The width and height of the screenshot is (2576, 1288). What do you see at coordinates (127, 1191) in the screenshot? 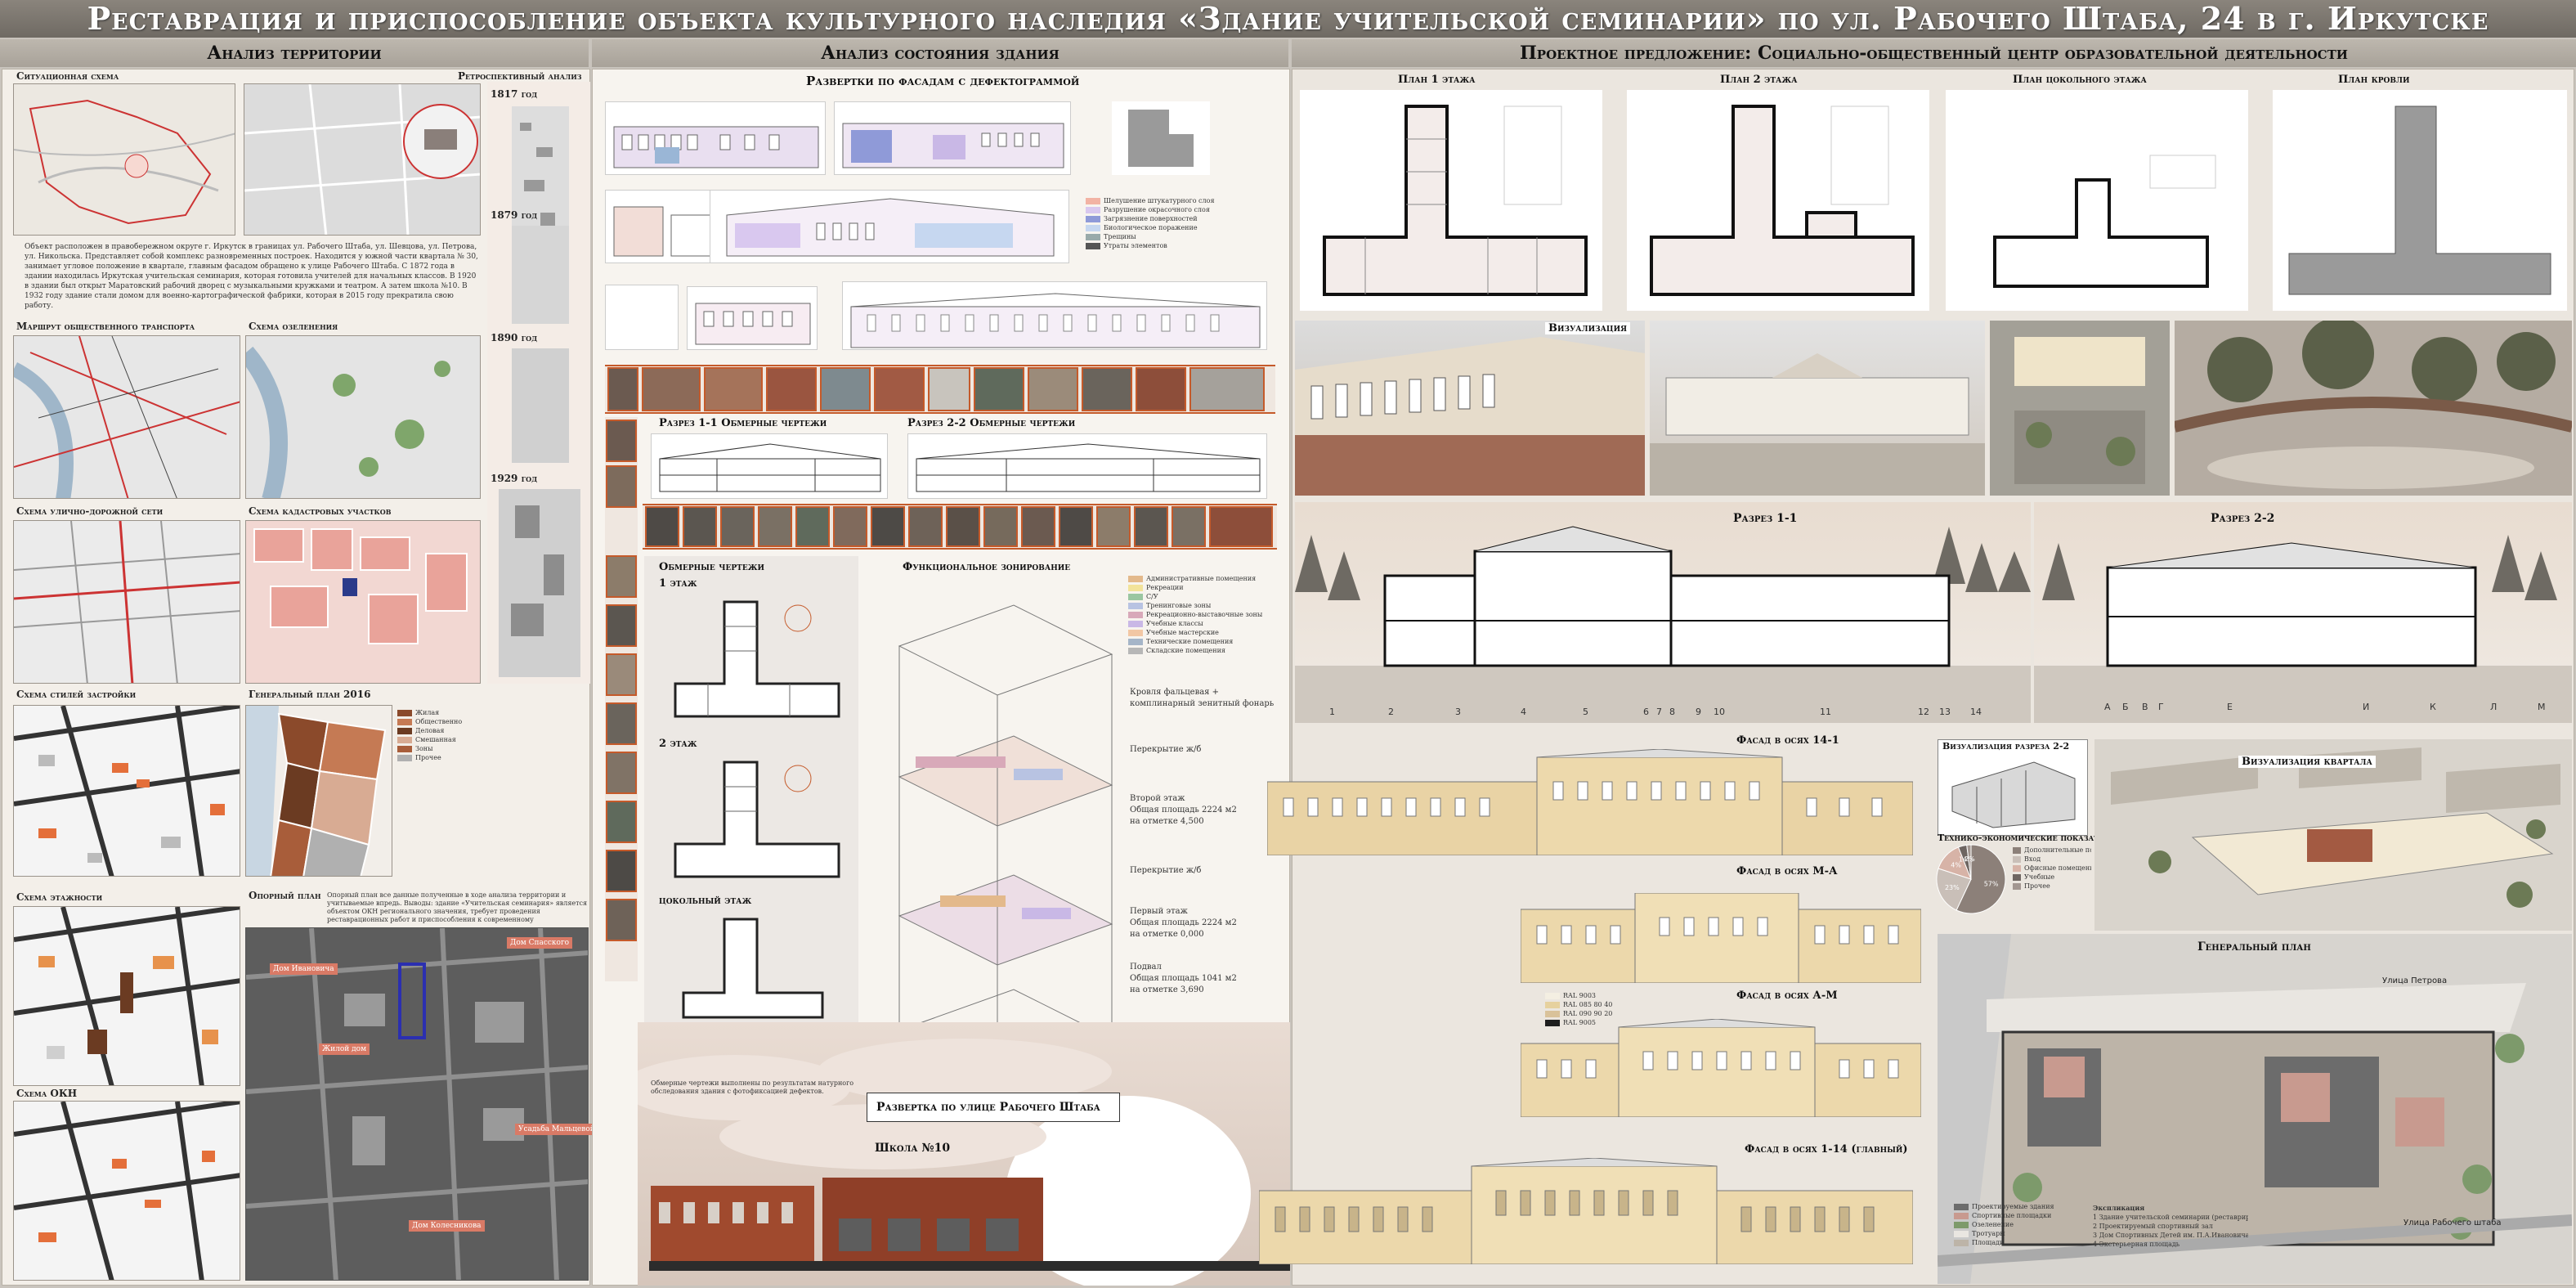
I see `okn-map` at bounding box center [127, 1191].